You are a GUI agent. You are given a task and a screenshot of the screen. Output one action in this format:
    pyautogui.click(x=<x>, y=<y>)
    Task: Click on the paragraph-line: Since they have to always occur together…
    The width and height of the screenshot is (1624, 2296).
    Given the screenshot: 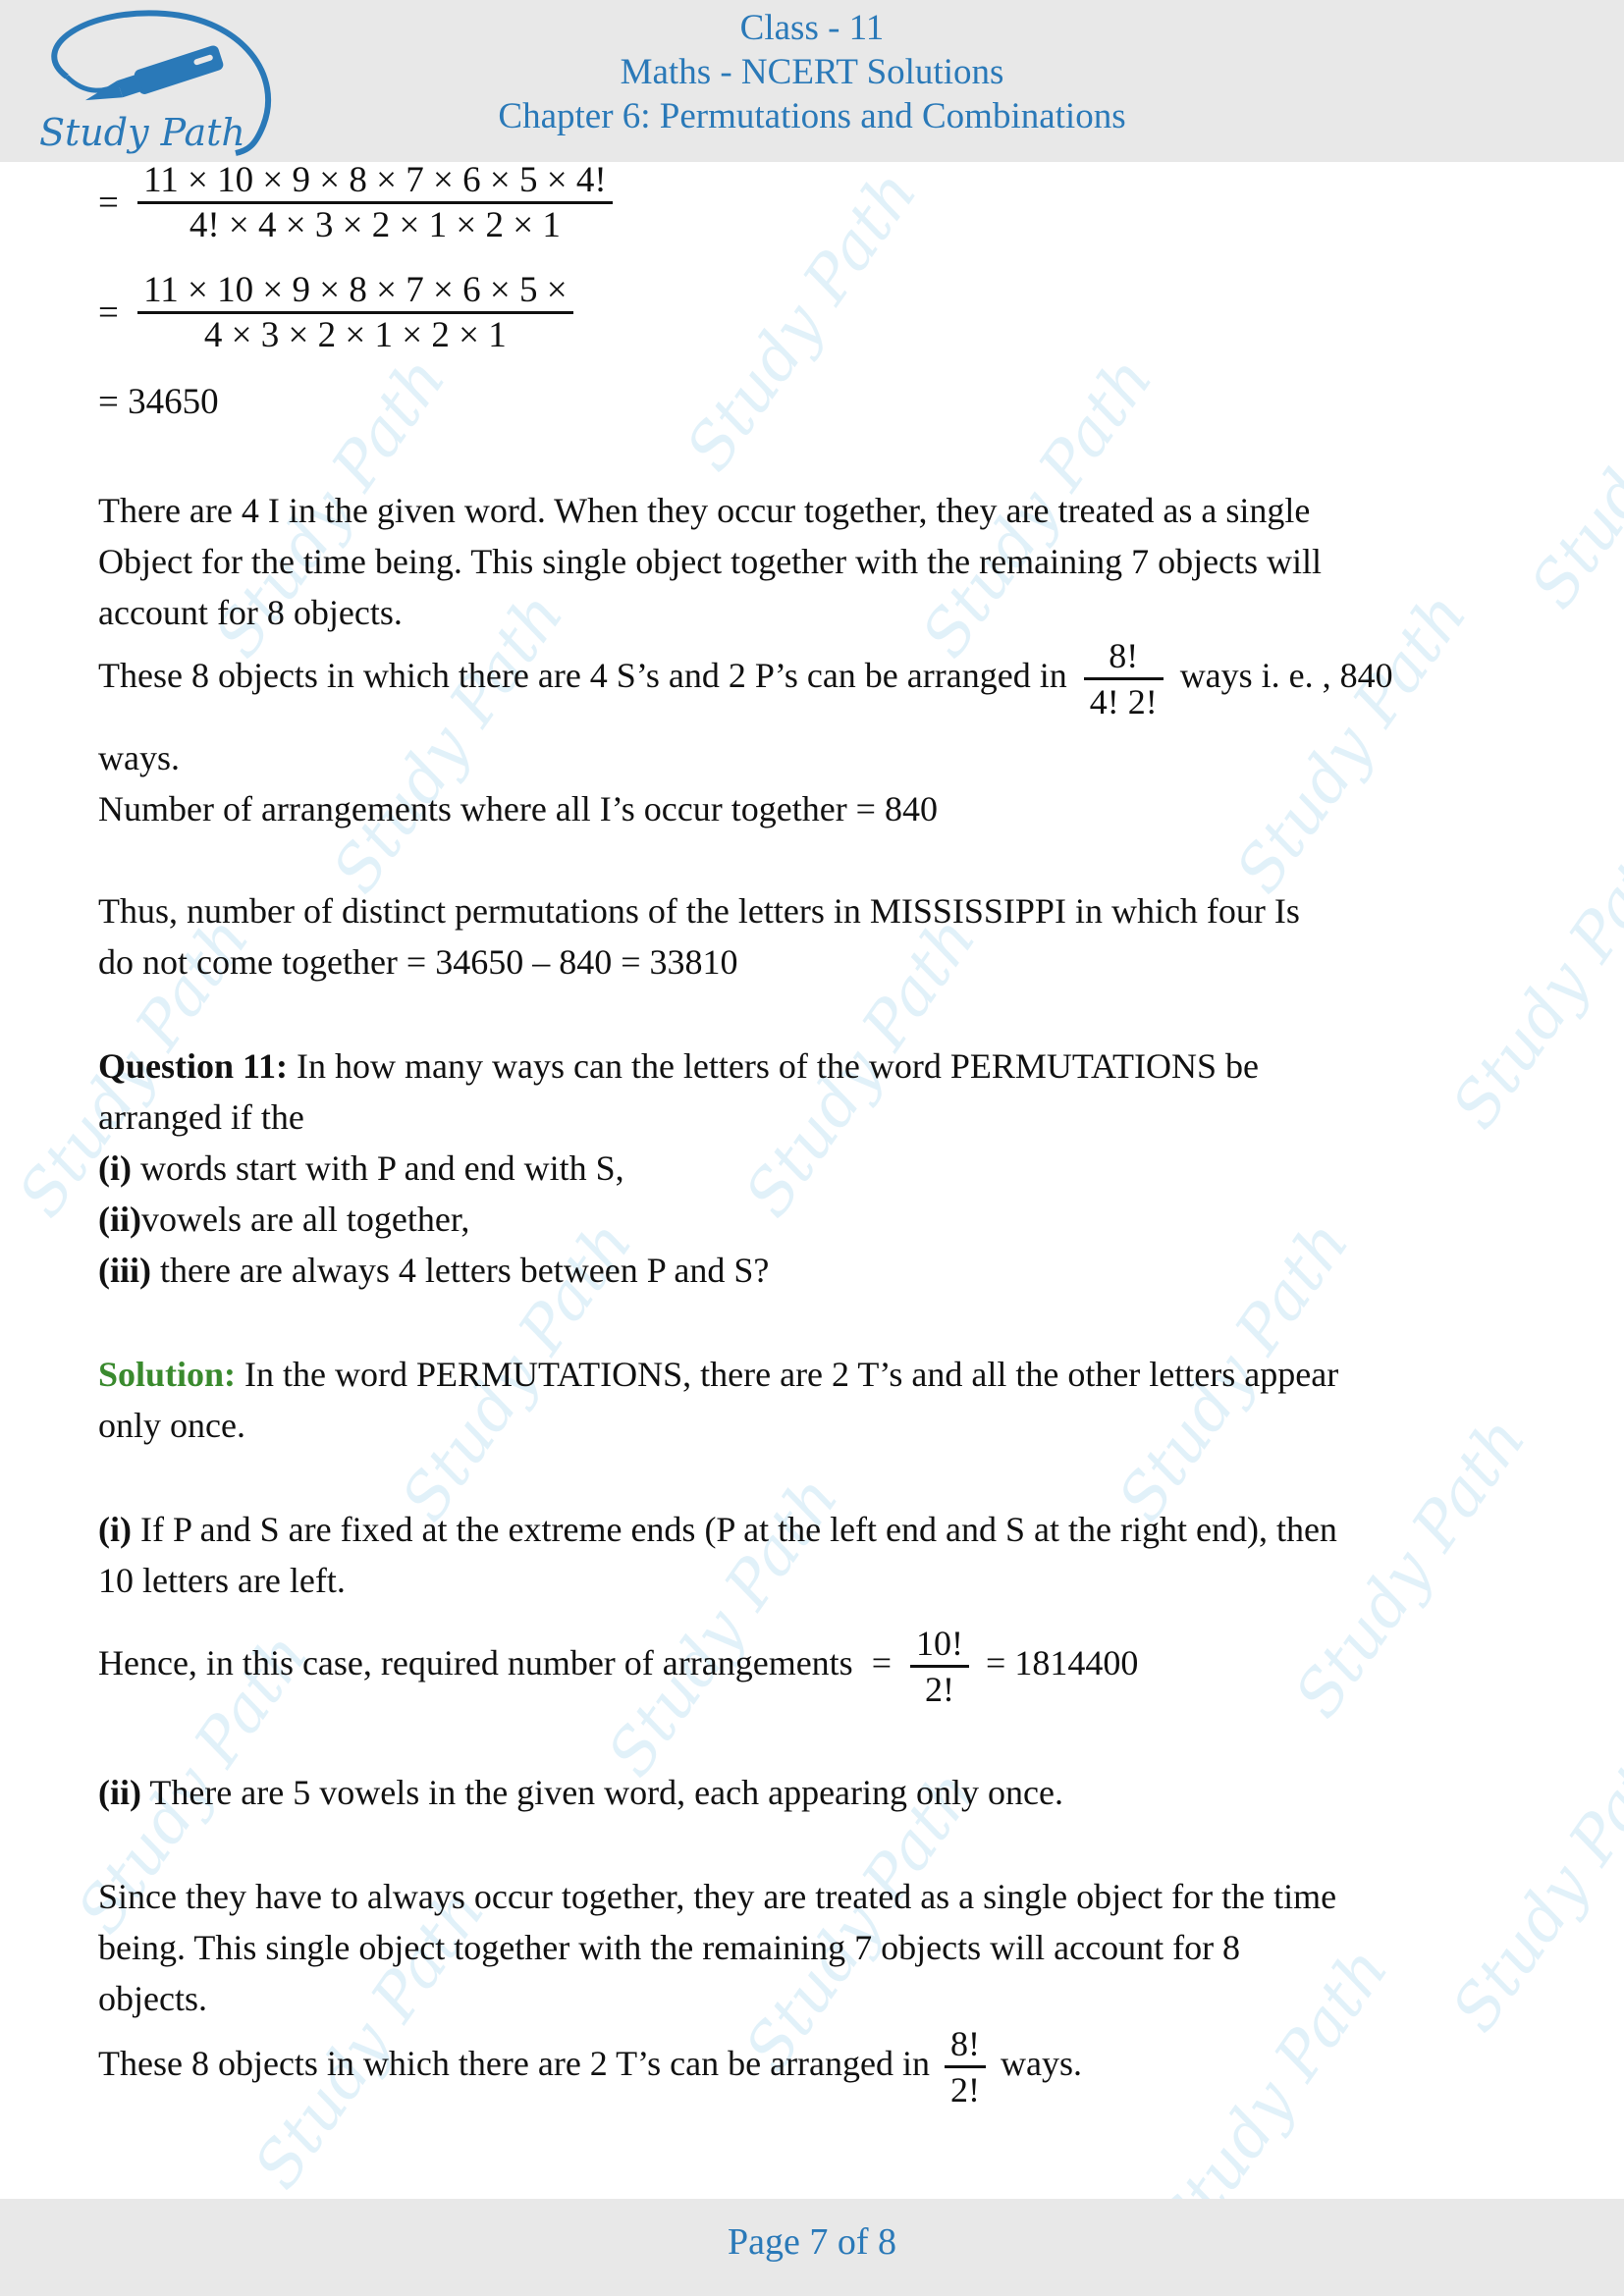 What is the action you would take?
    pyautogui.click(x=717, y=1896)
    